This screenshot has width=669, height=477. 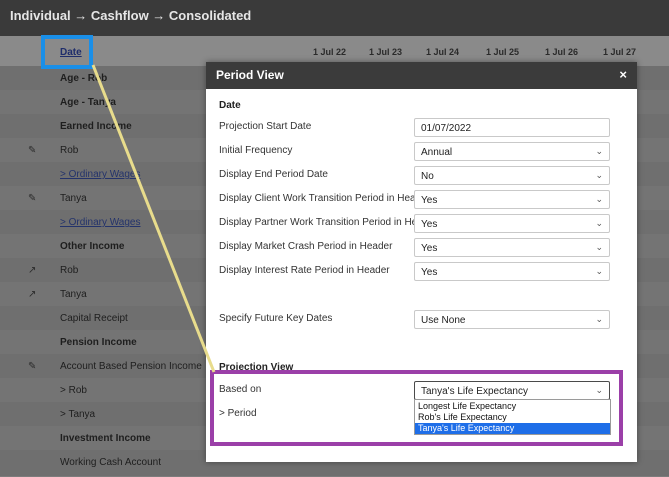 I want to click on connector-line, so click(x=153, y=218).